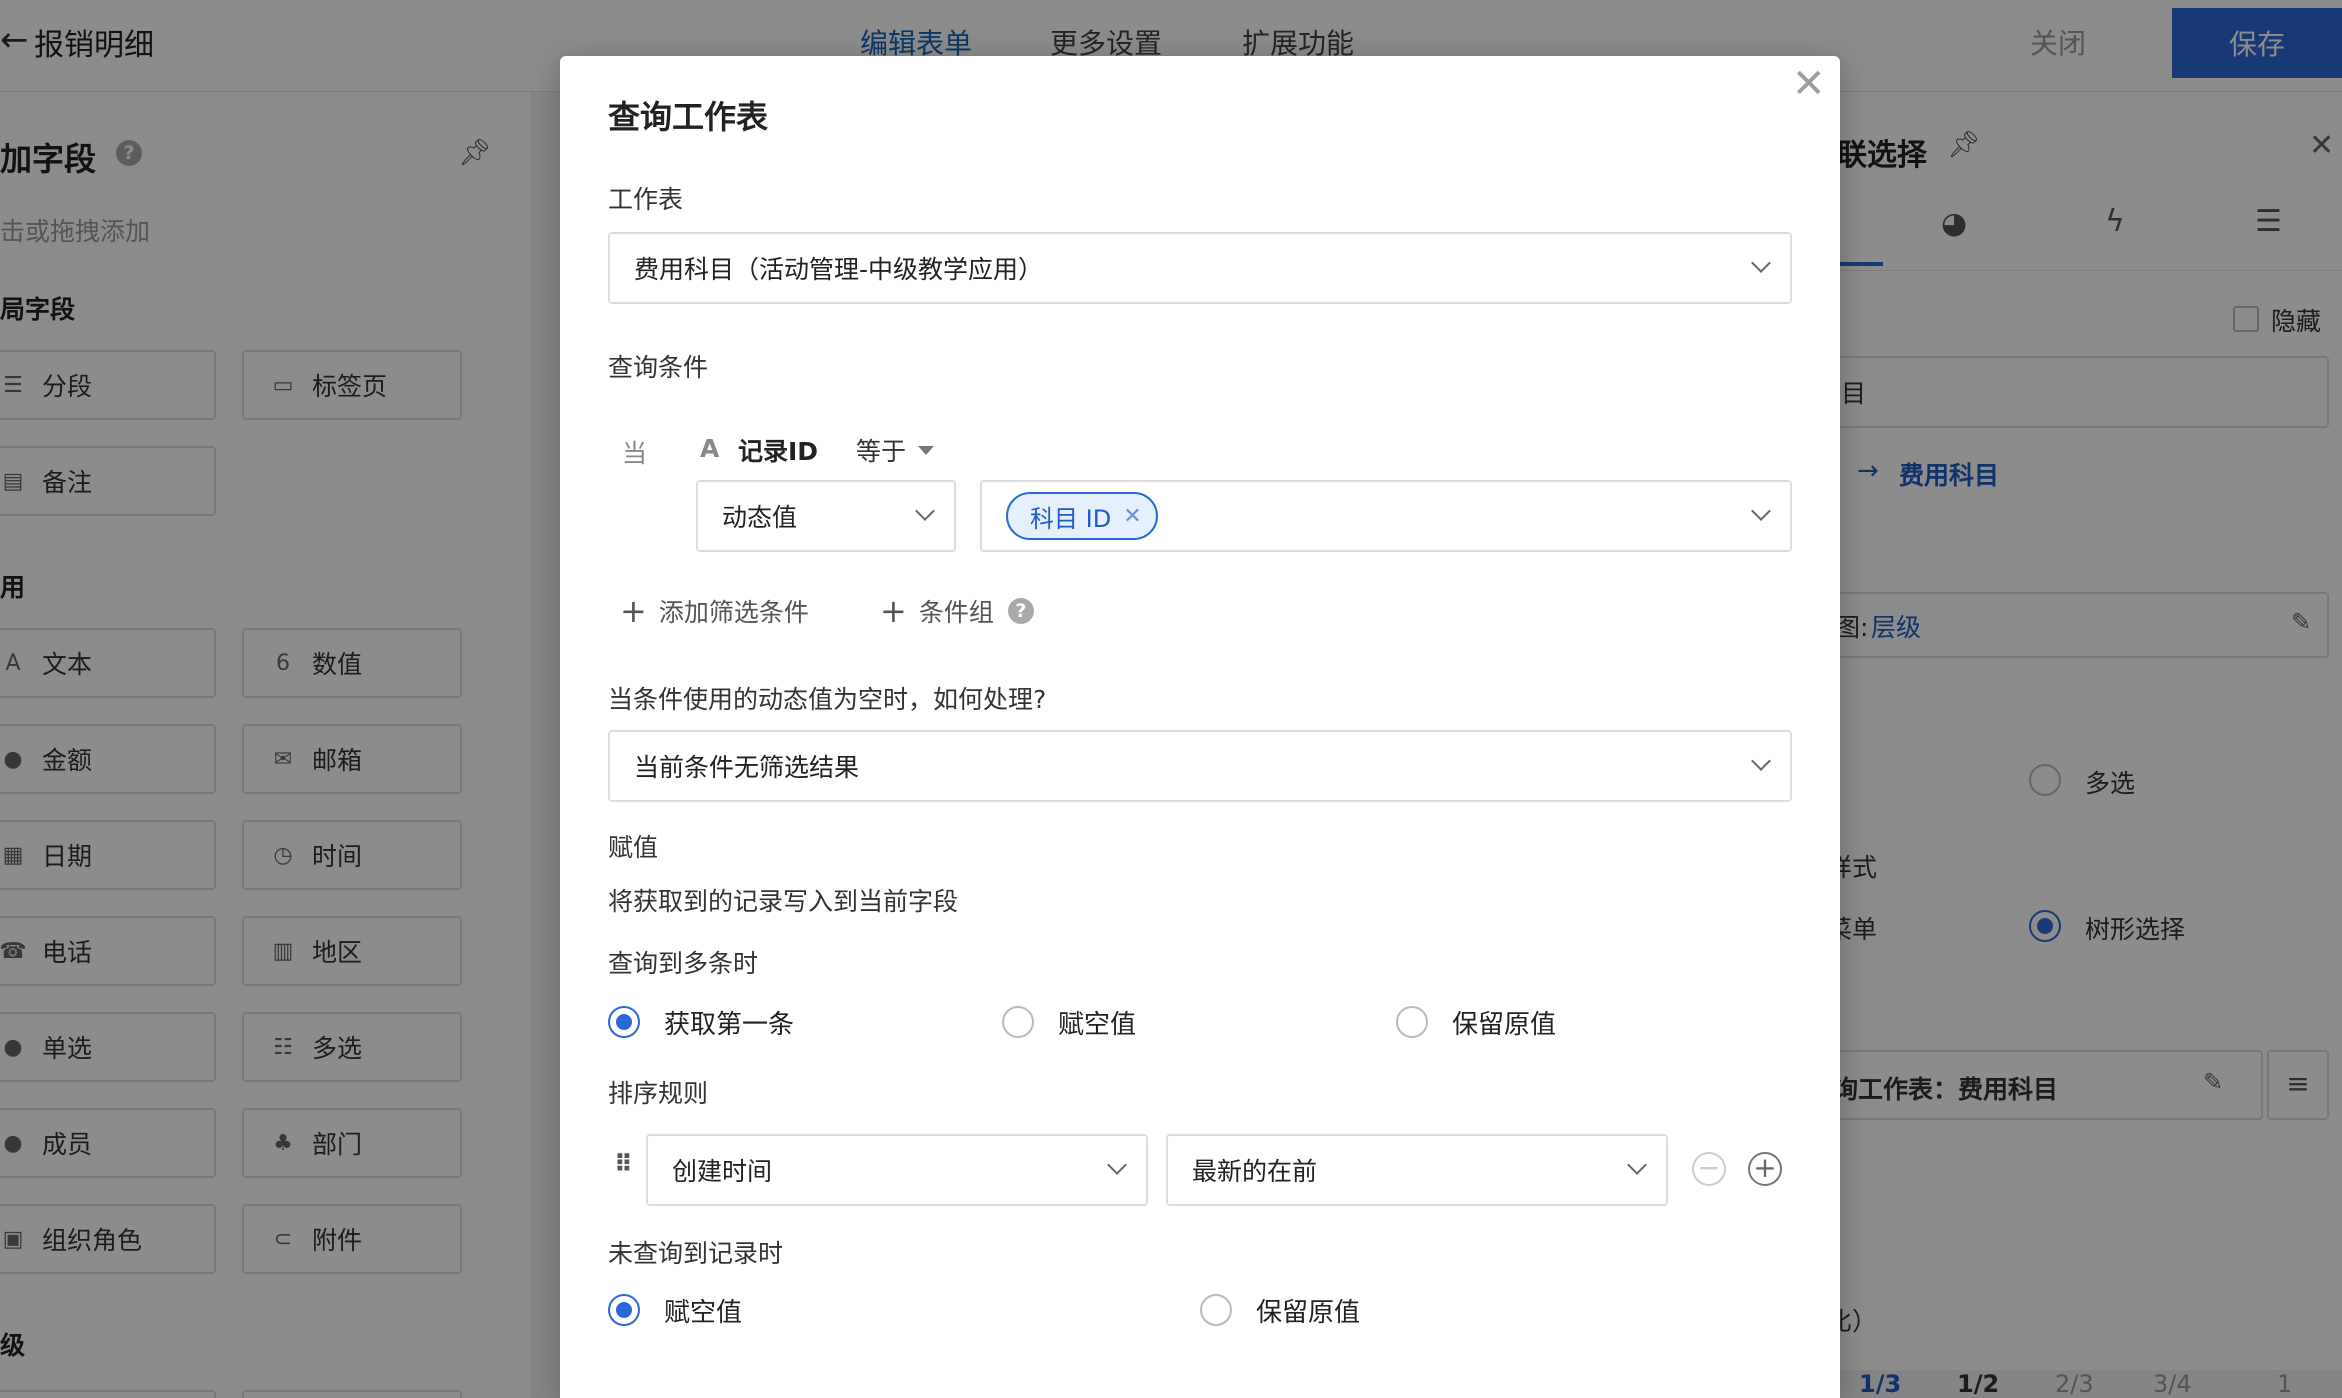 The height and width of the screenshot is (1398, 2342). Describe the element at coordinates (688, 117) in the screenshot. I see `dialog-title: 查询工作表` at that location.